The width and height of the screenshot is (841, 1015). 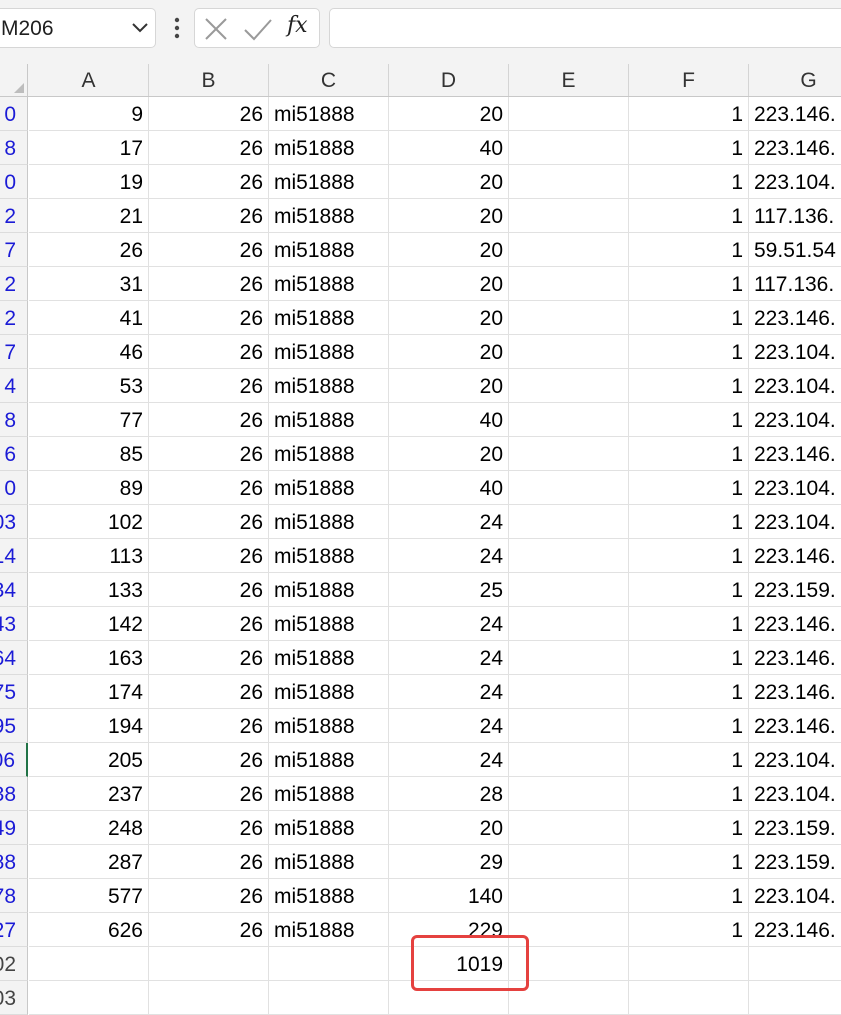 What do you see at coordinates (14, 590) in the screenshot?
I see `row-header: 34` at bounding box center [14, 590].